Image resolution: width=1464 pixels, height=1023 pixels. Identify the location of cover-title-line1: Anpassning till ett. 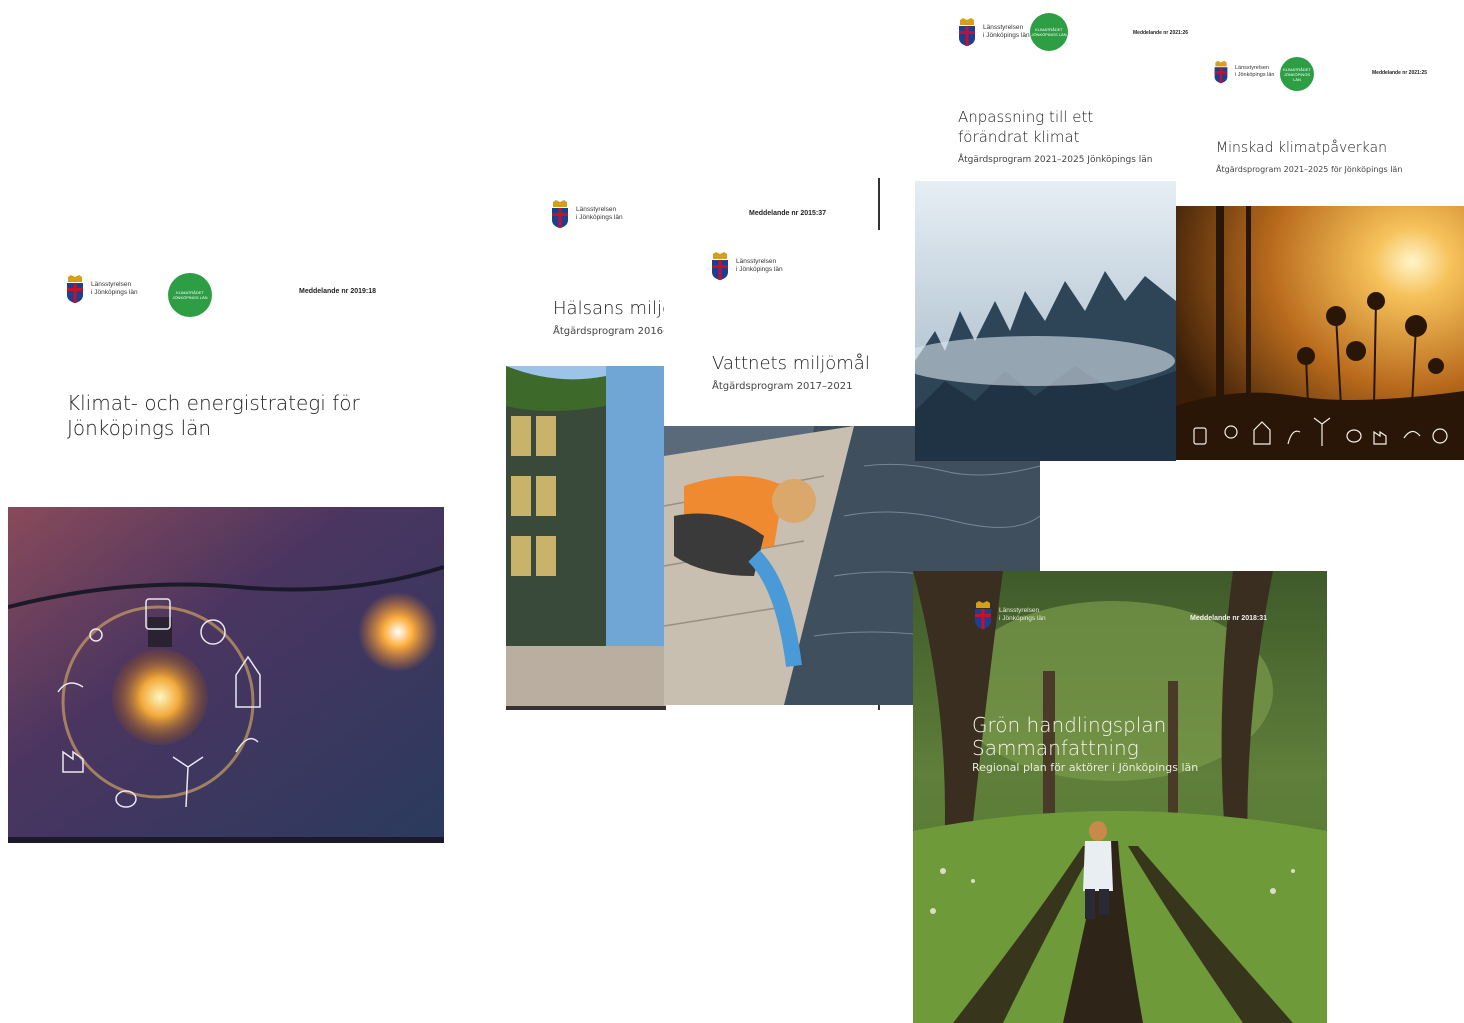
(1026, 117).